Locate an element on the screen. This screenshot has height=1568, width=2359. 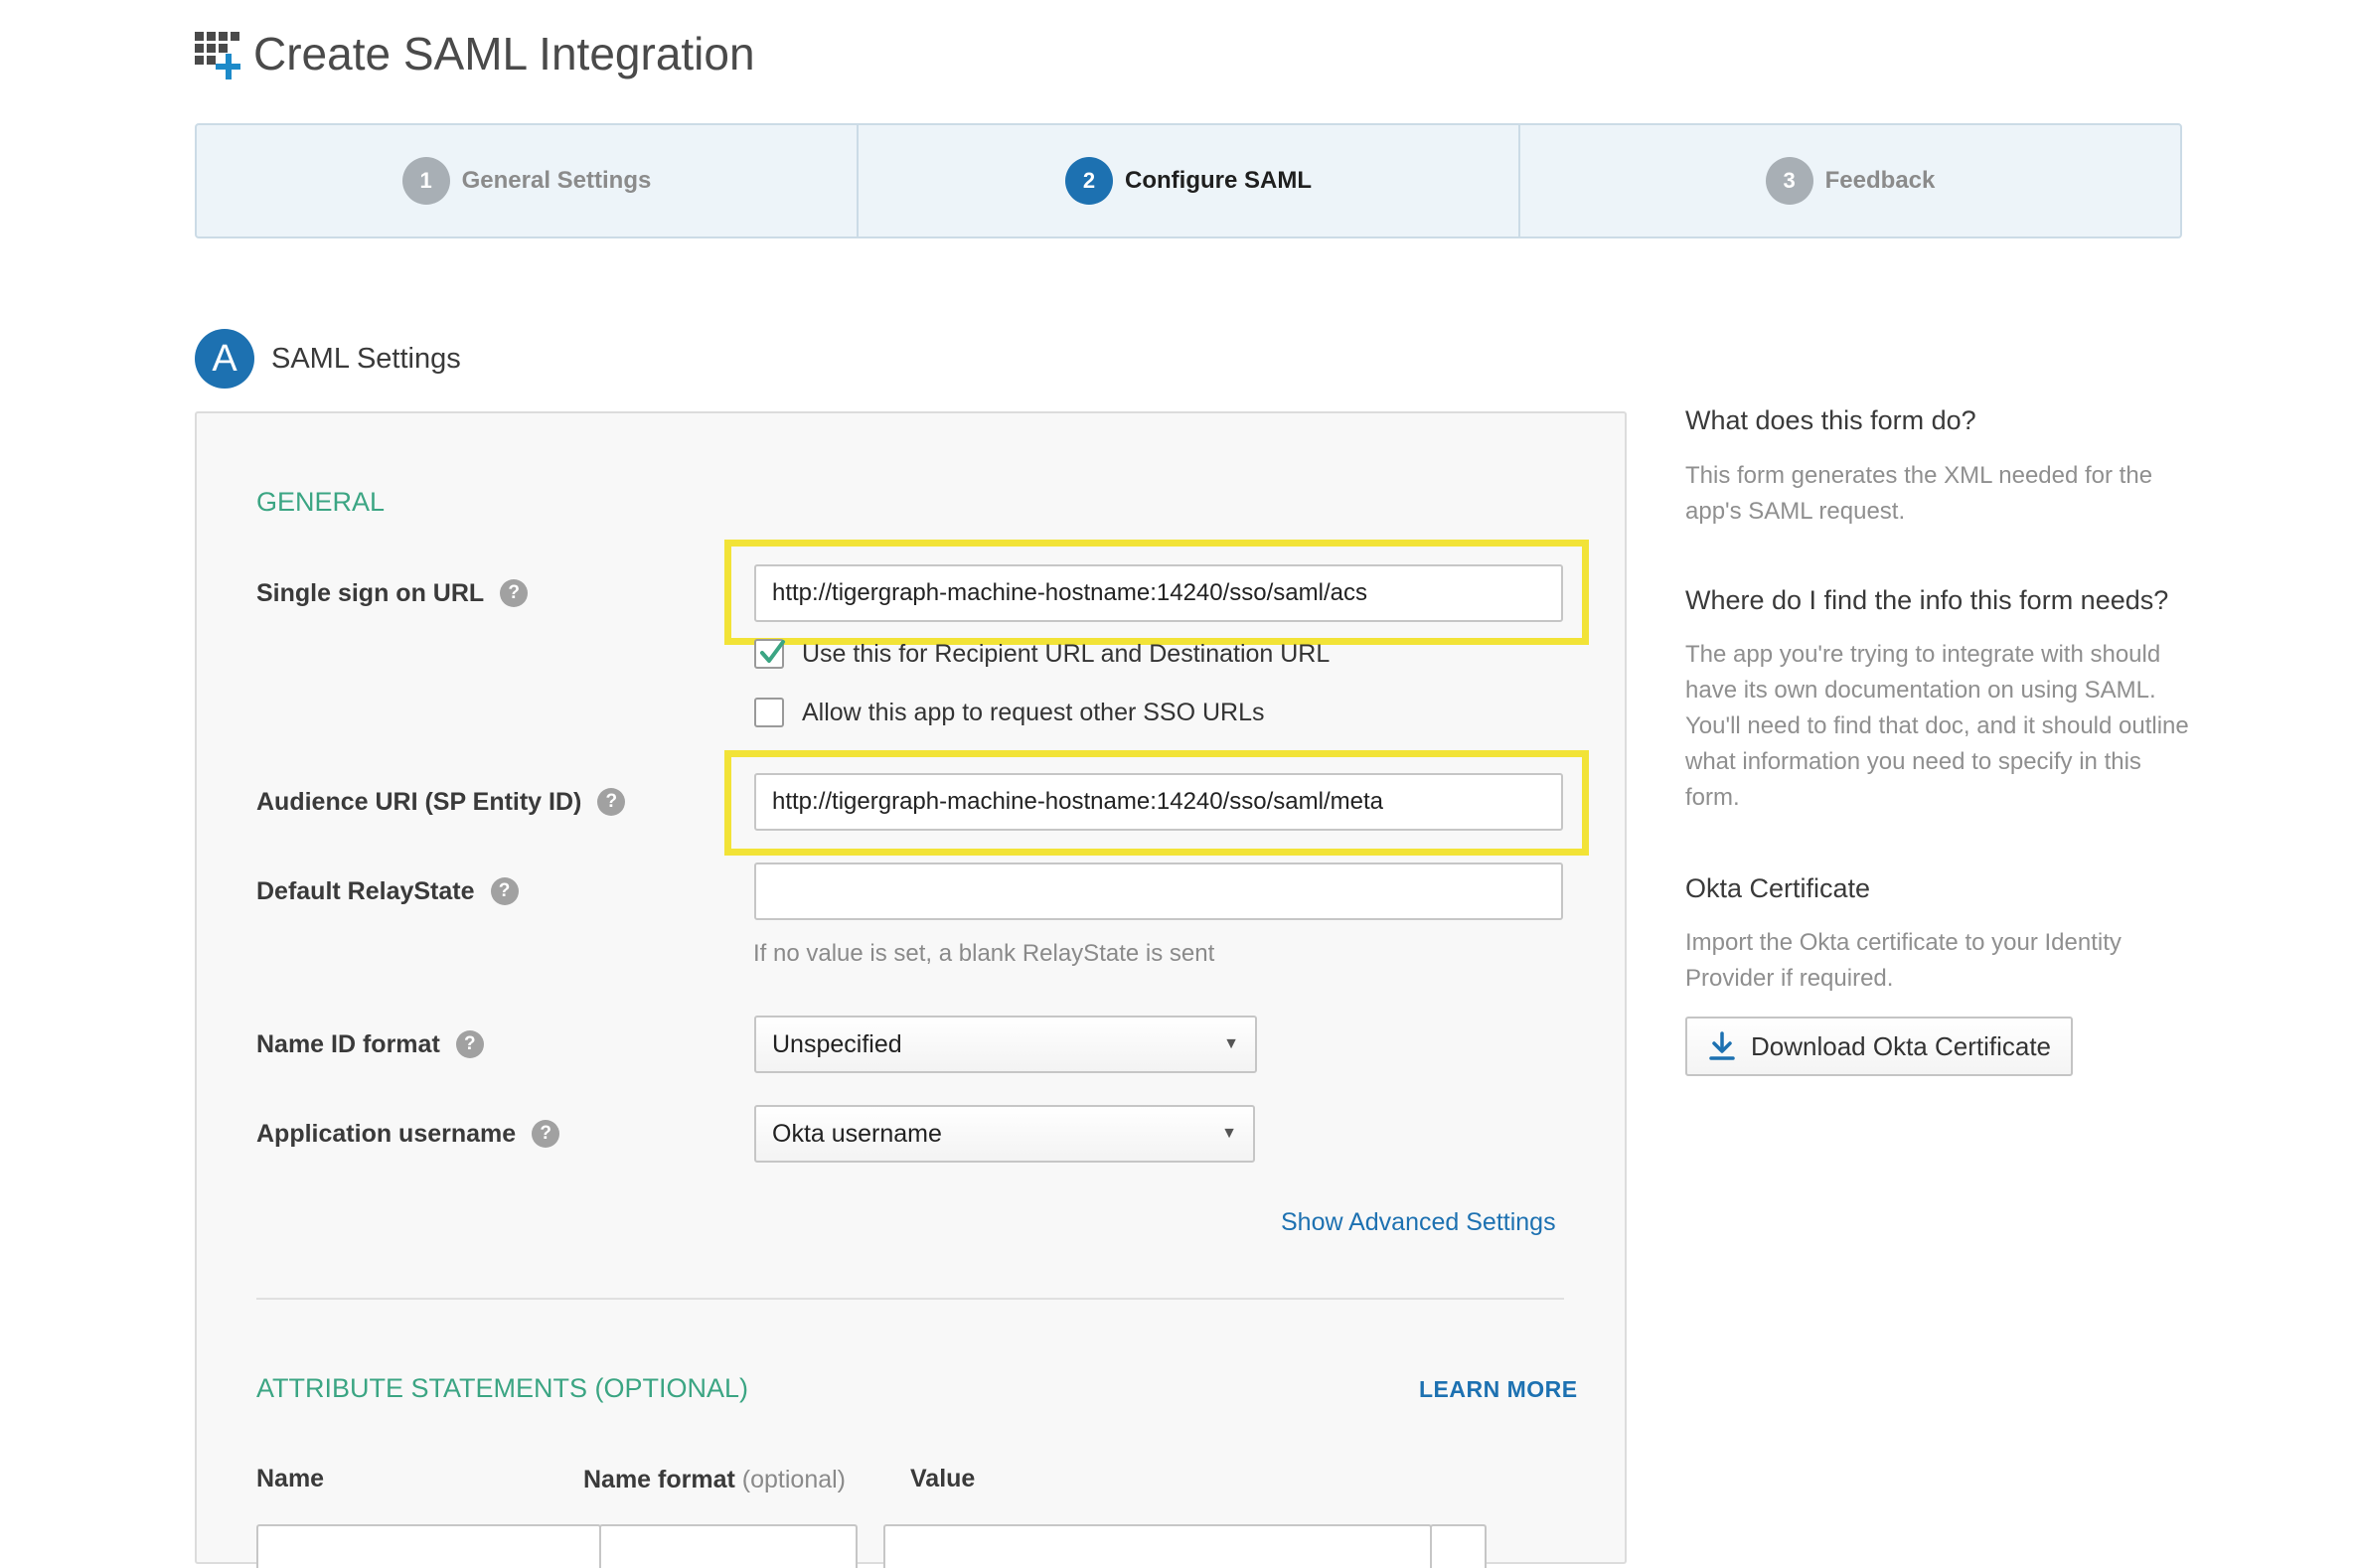
app-username-label-text: Application username is located at coordinates (387, 1133).